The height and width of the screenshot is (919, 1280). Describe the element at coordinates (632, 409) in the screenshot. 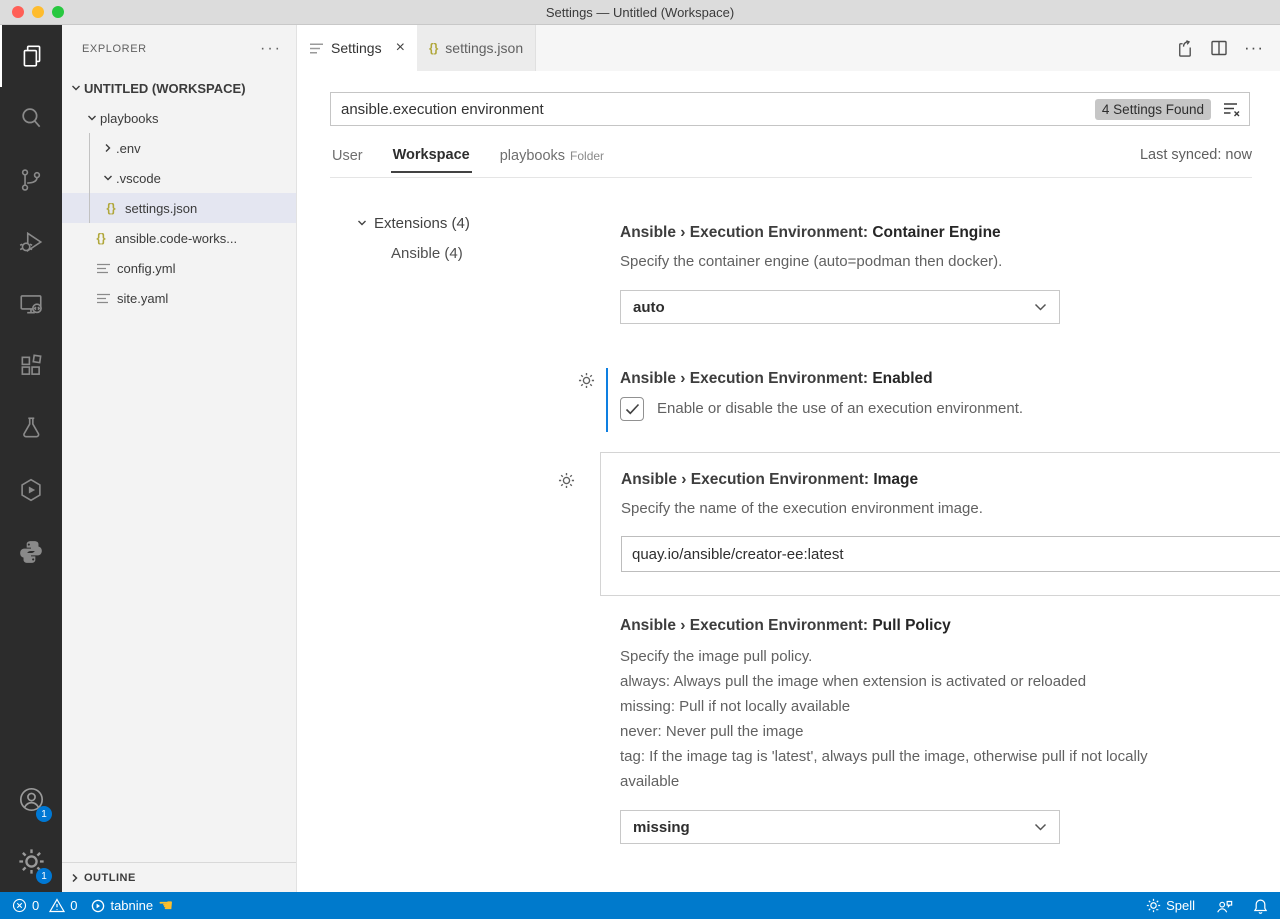

I see `enabled-checkbox` at that location.